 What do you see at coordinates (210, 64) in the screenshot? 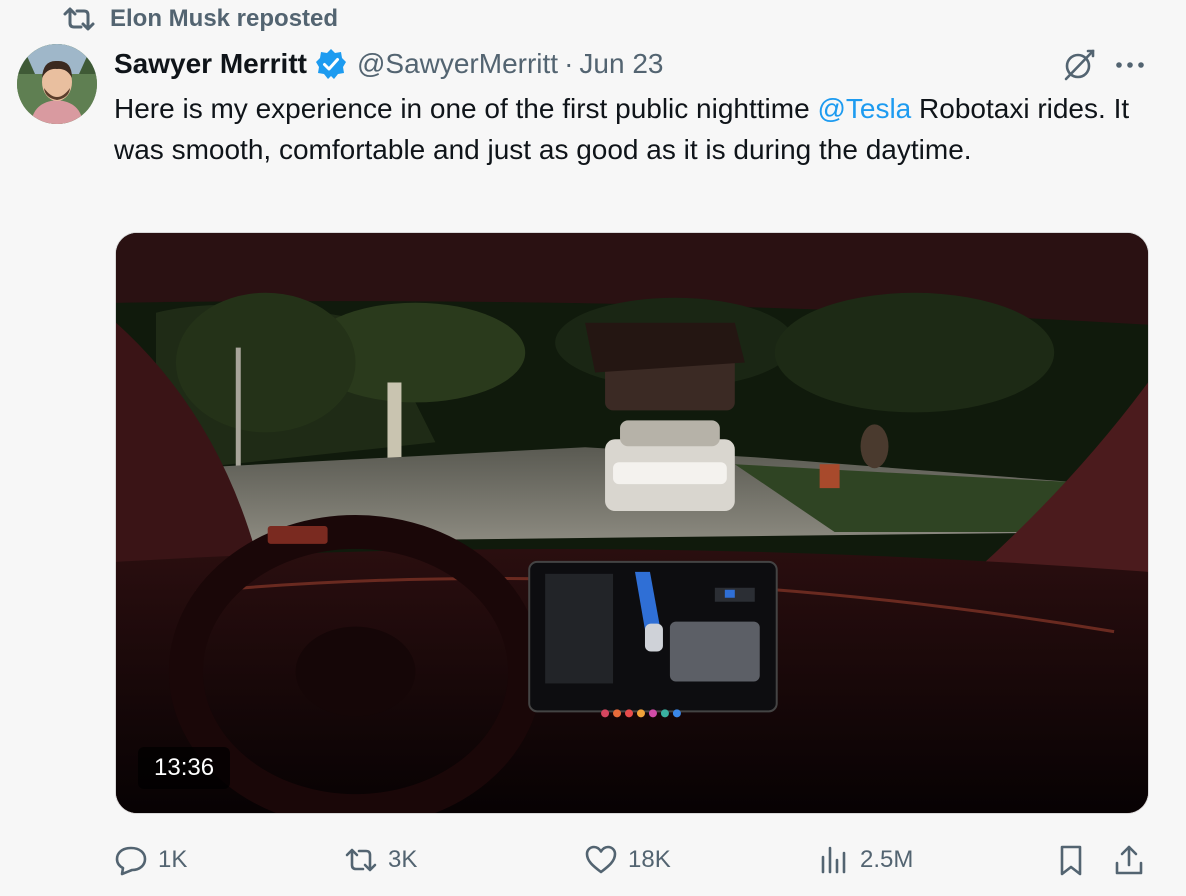
I see `author-name: Sawyer Merritt` at bounding box center [210, 64].